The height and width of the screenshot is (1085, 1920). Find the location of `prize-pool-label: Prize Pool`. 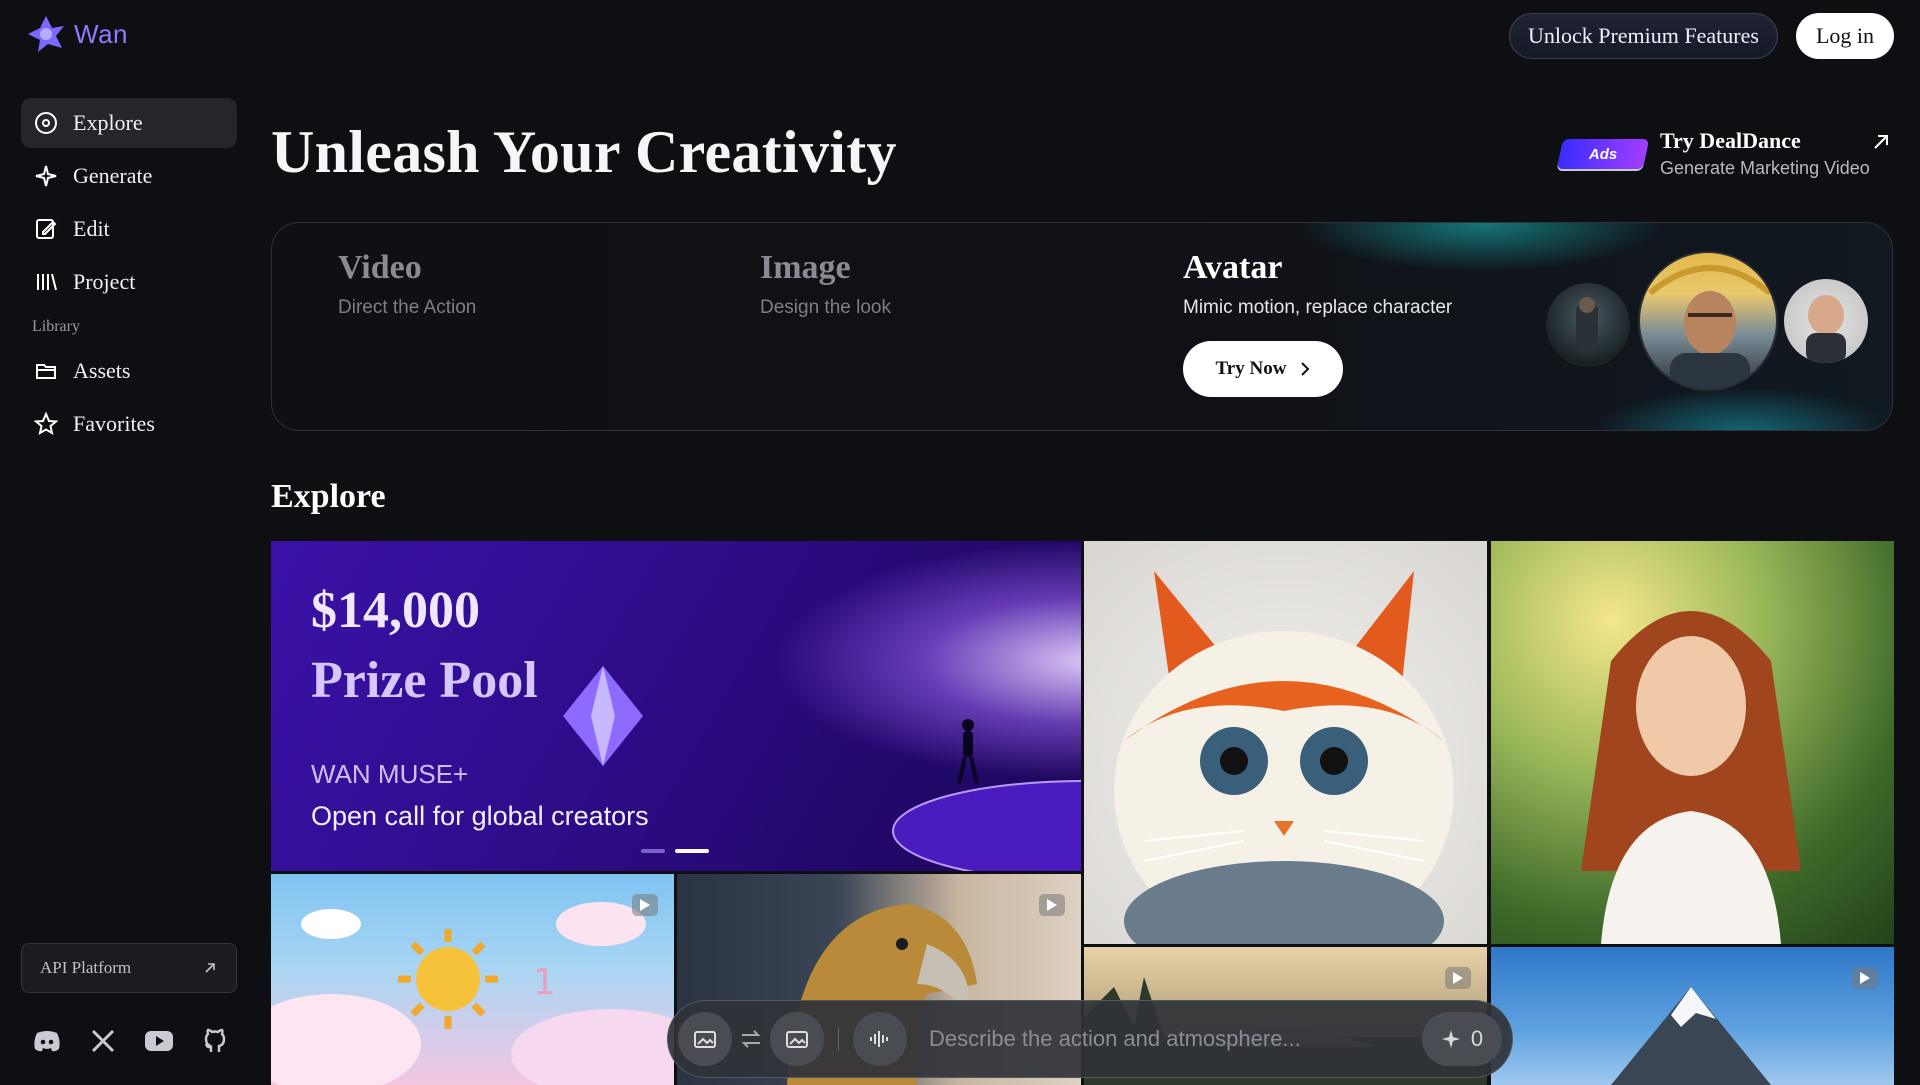

prize-pool-label: Prize Pool is located at coordinates (424, 680).